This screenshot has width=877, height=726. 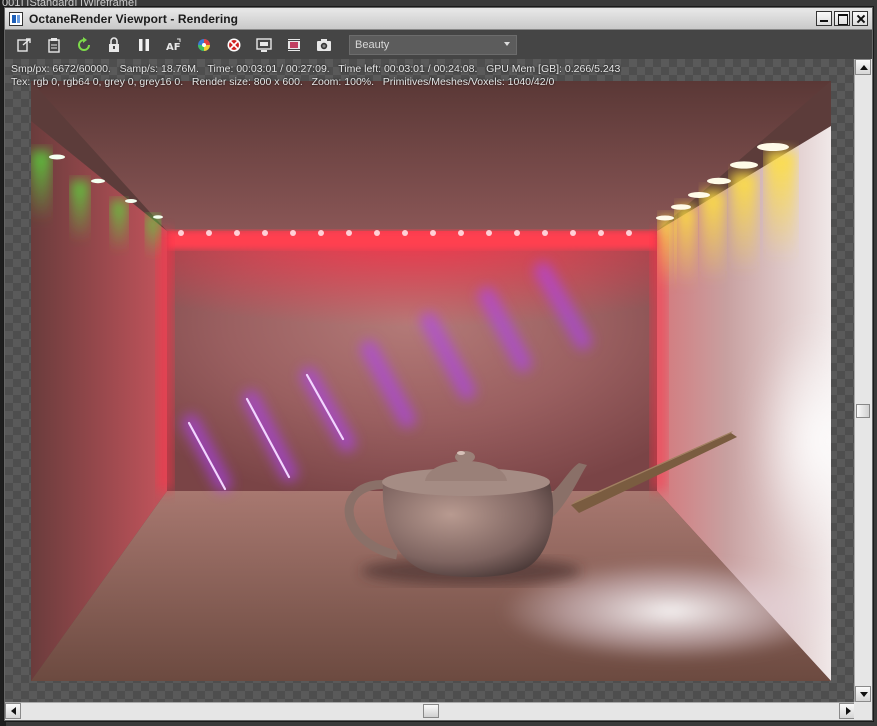 I want to click on octane-viewport-icon, so click(x=16, y=18).